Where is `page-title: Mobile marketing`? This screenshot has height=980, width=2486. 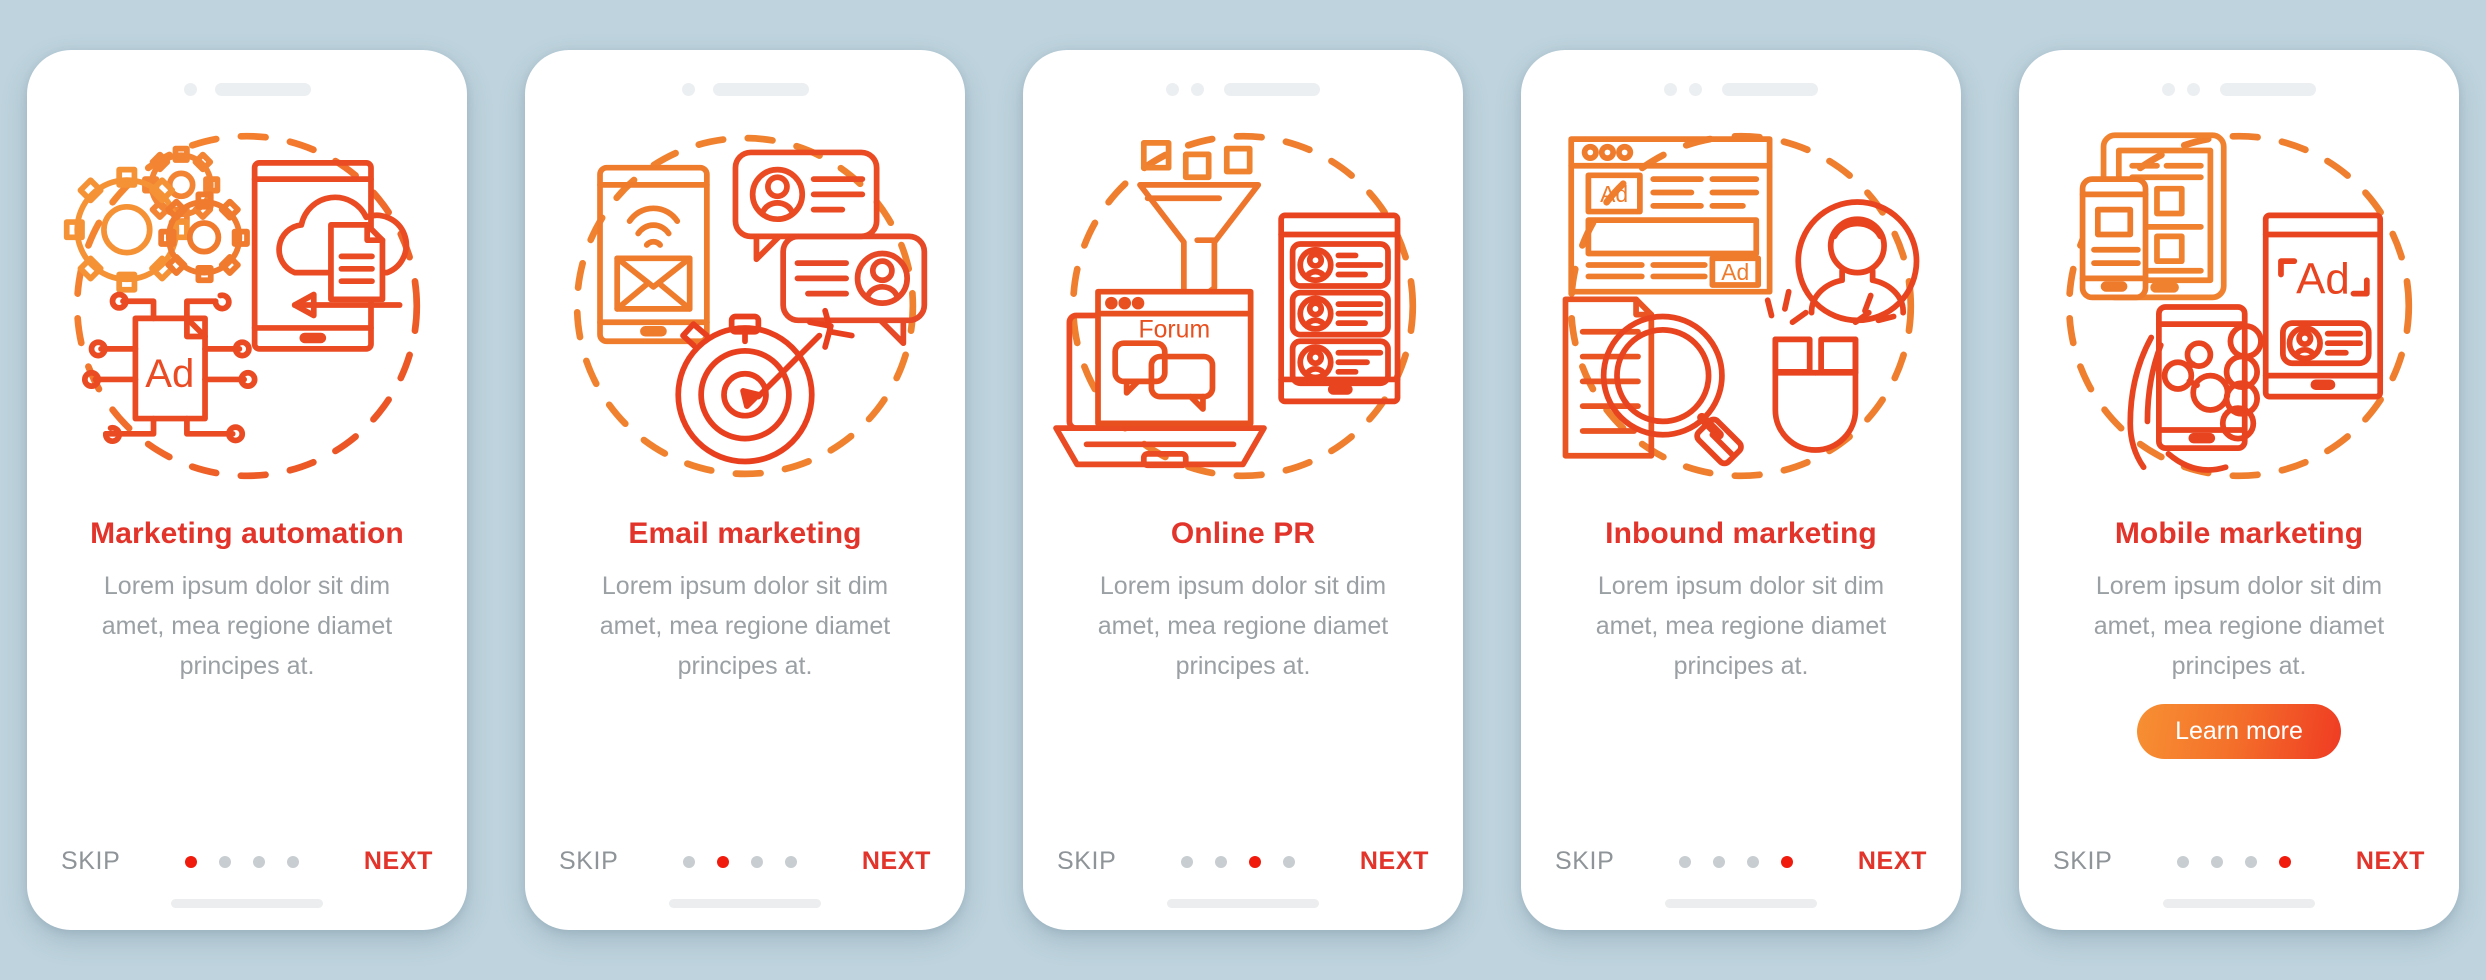
page-title: Mobile marketing is located at coordinates (2239, 533).